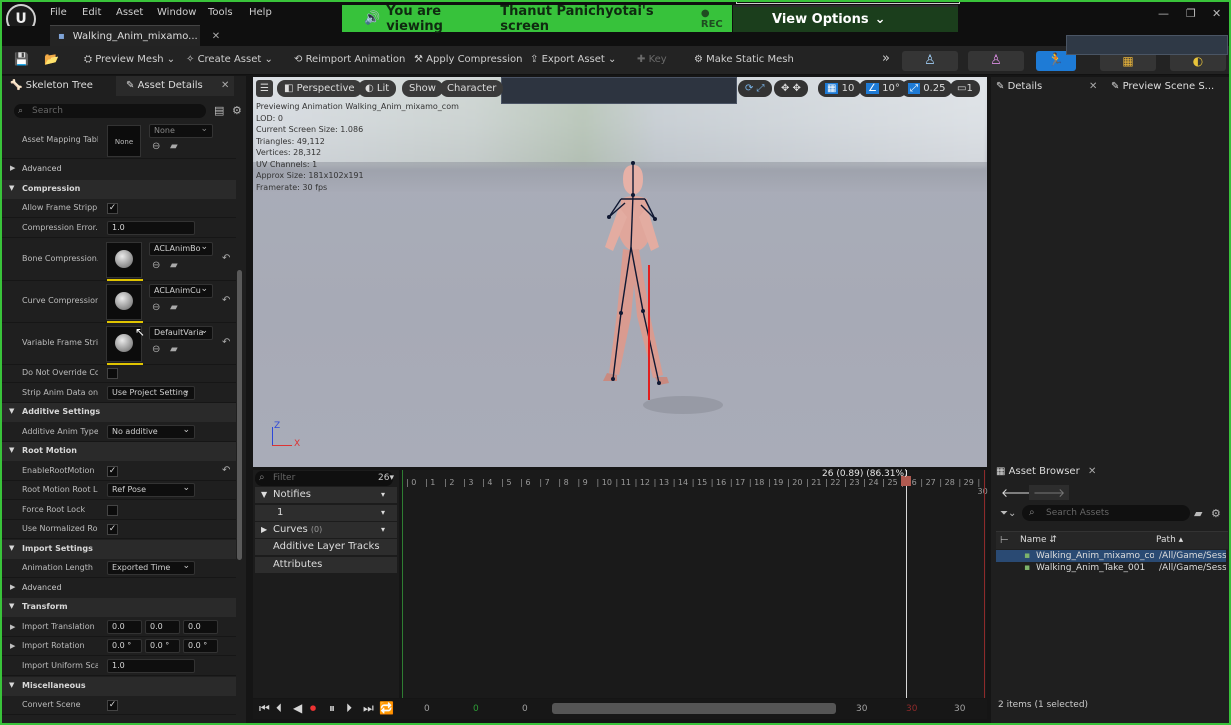 The width and height of the screenshot is (1231, 725). Describe the element at coordinates (386, 478) in the screenshot. I see `frame-count: 26▾` at that location.